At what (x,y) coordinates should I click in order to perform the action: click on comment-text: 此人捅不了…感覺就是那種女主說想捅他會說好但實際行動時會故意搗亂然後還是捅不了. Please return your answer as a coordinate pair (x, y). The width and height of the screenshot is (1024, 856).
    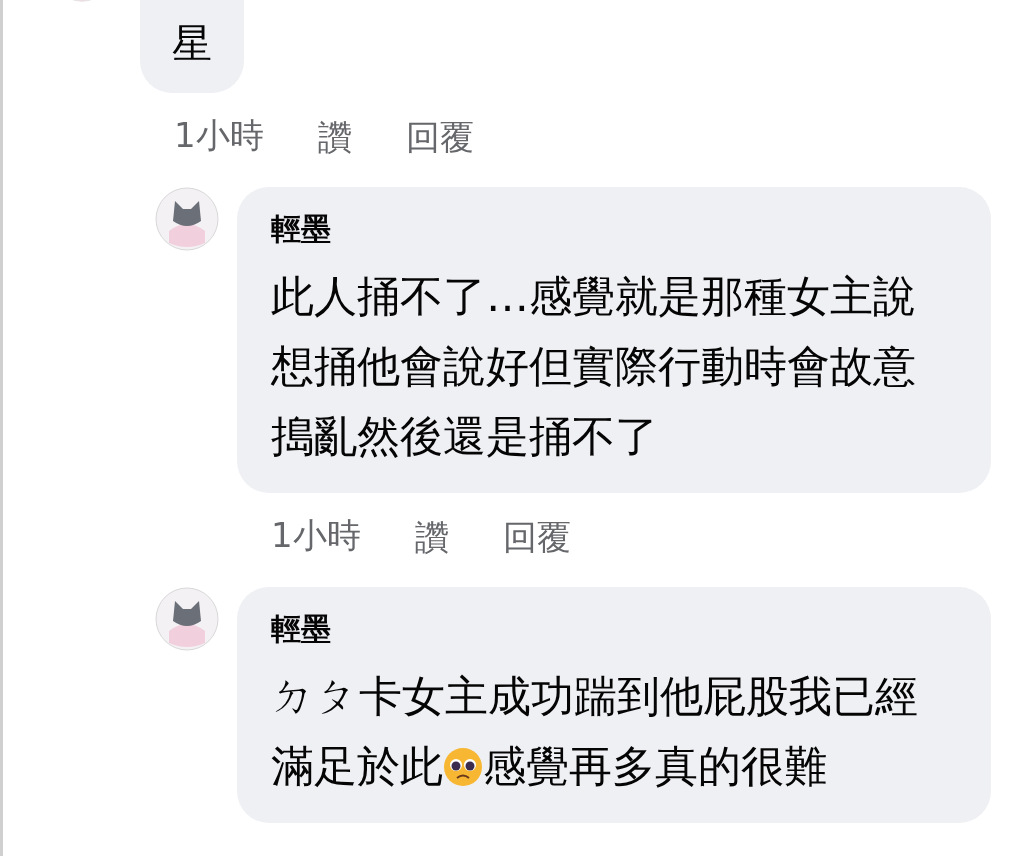
    Looking at the image, I should click on (594, 366).